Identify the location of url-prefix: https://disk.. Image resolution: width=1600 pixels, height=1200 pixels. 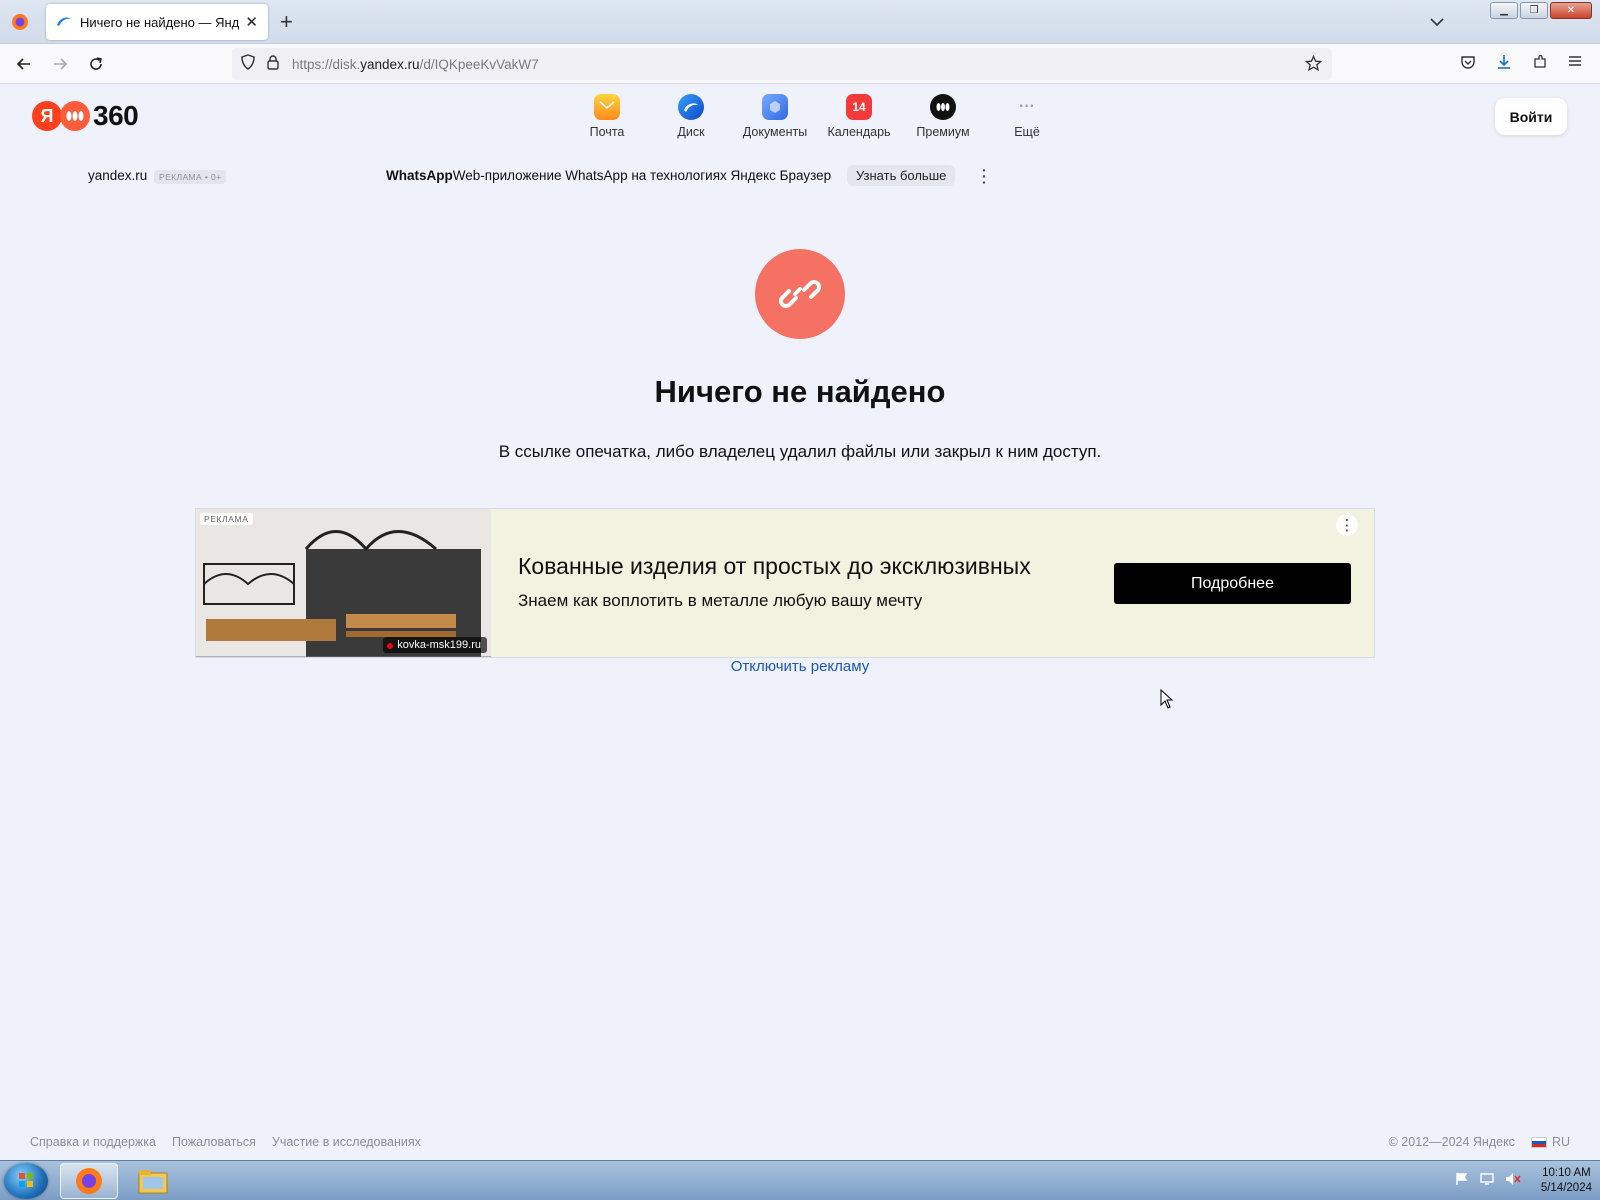
(326, 64).